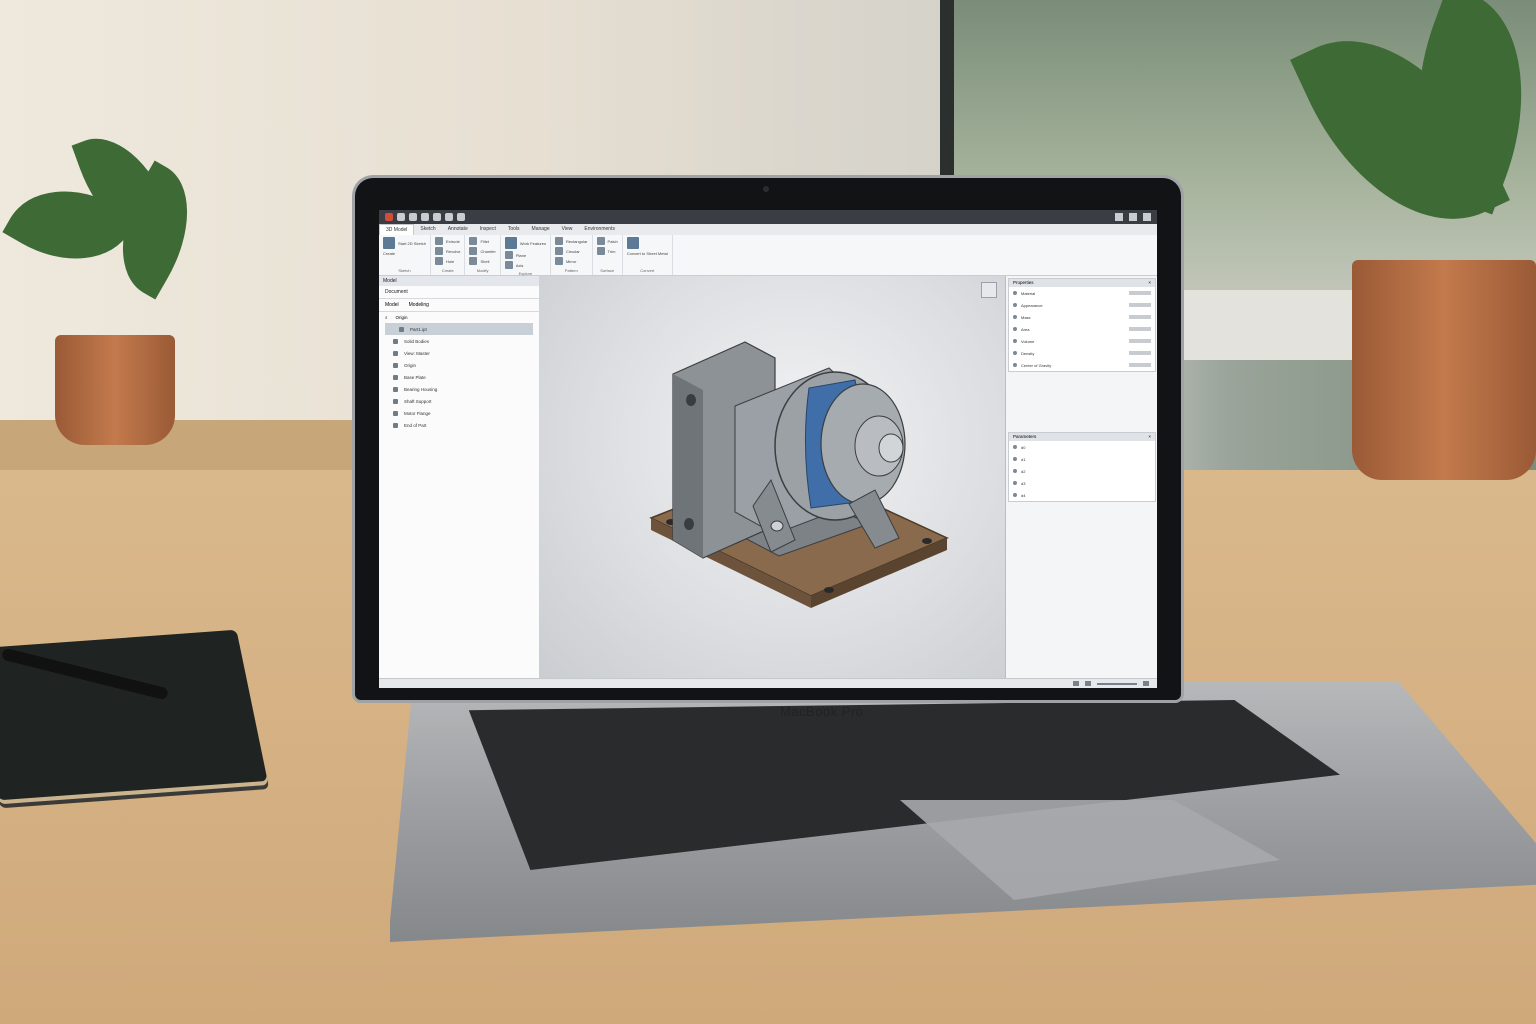  What do you see at coordinates (1082, 341) in the screenshot?
I see `property-row: Volume` at bounding box center [1082, 341].